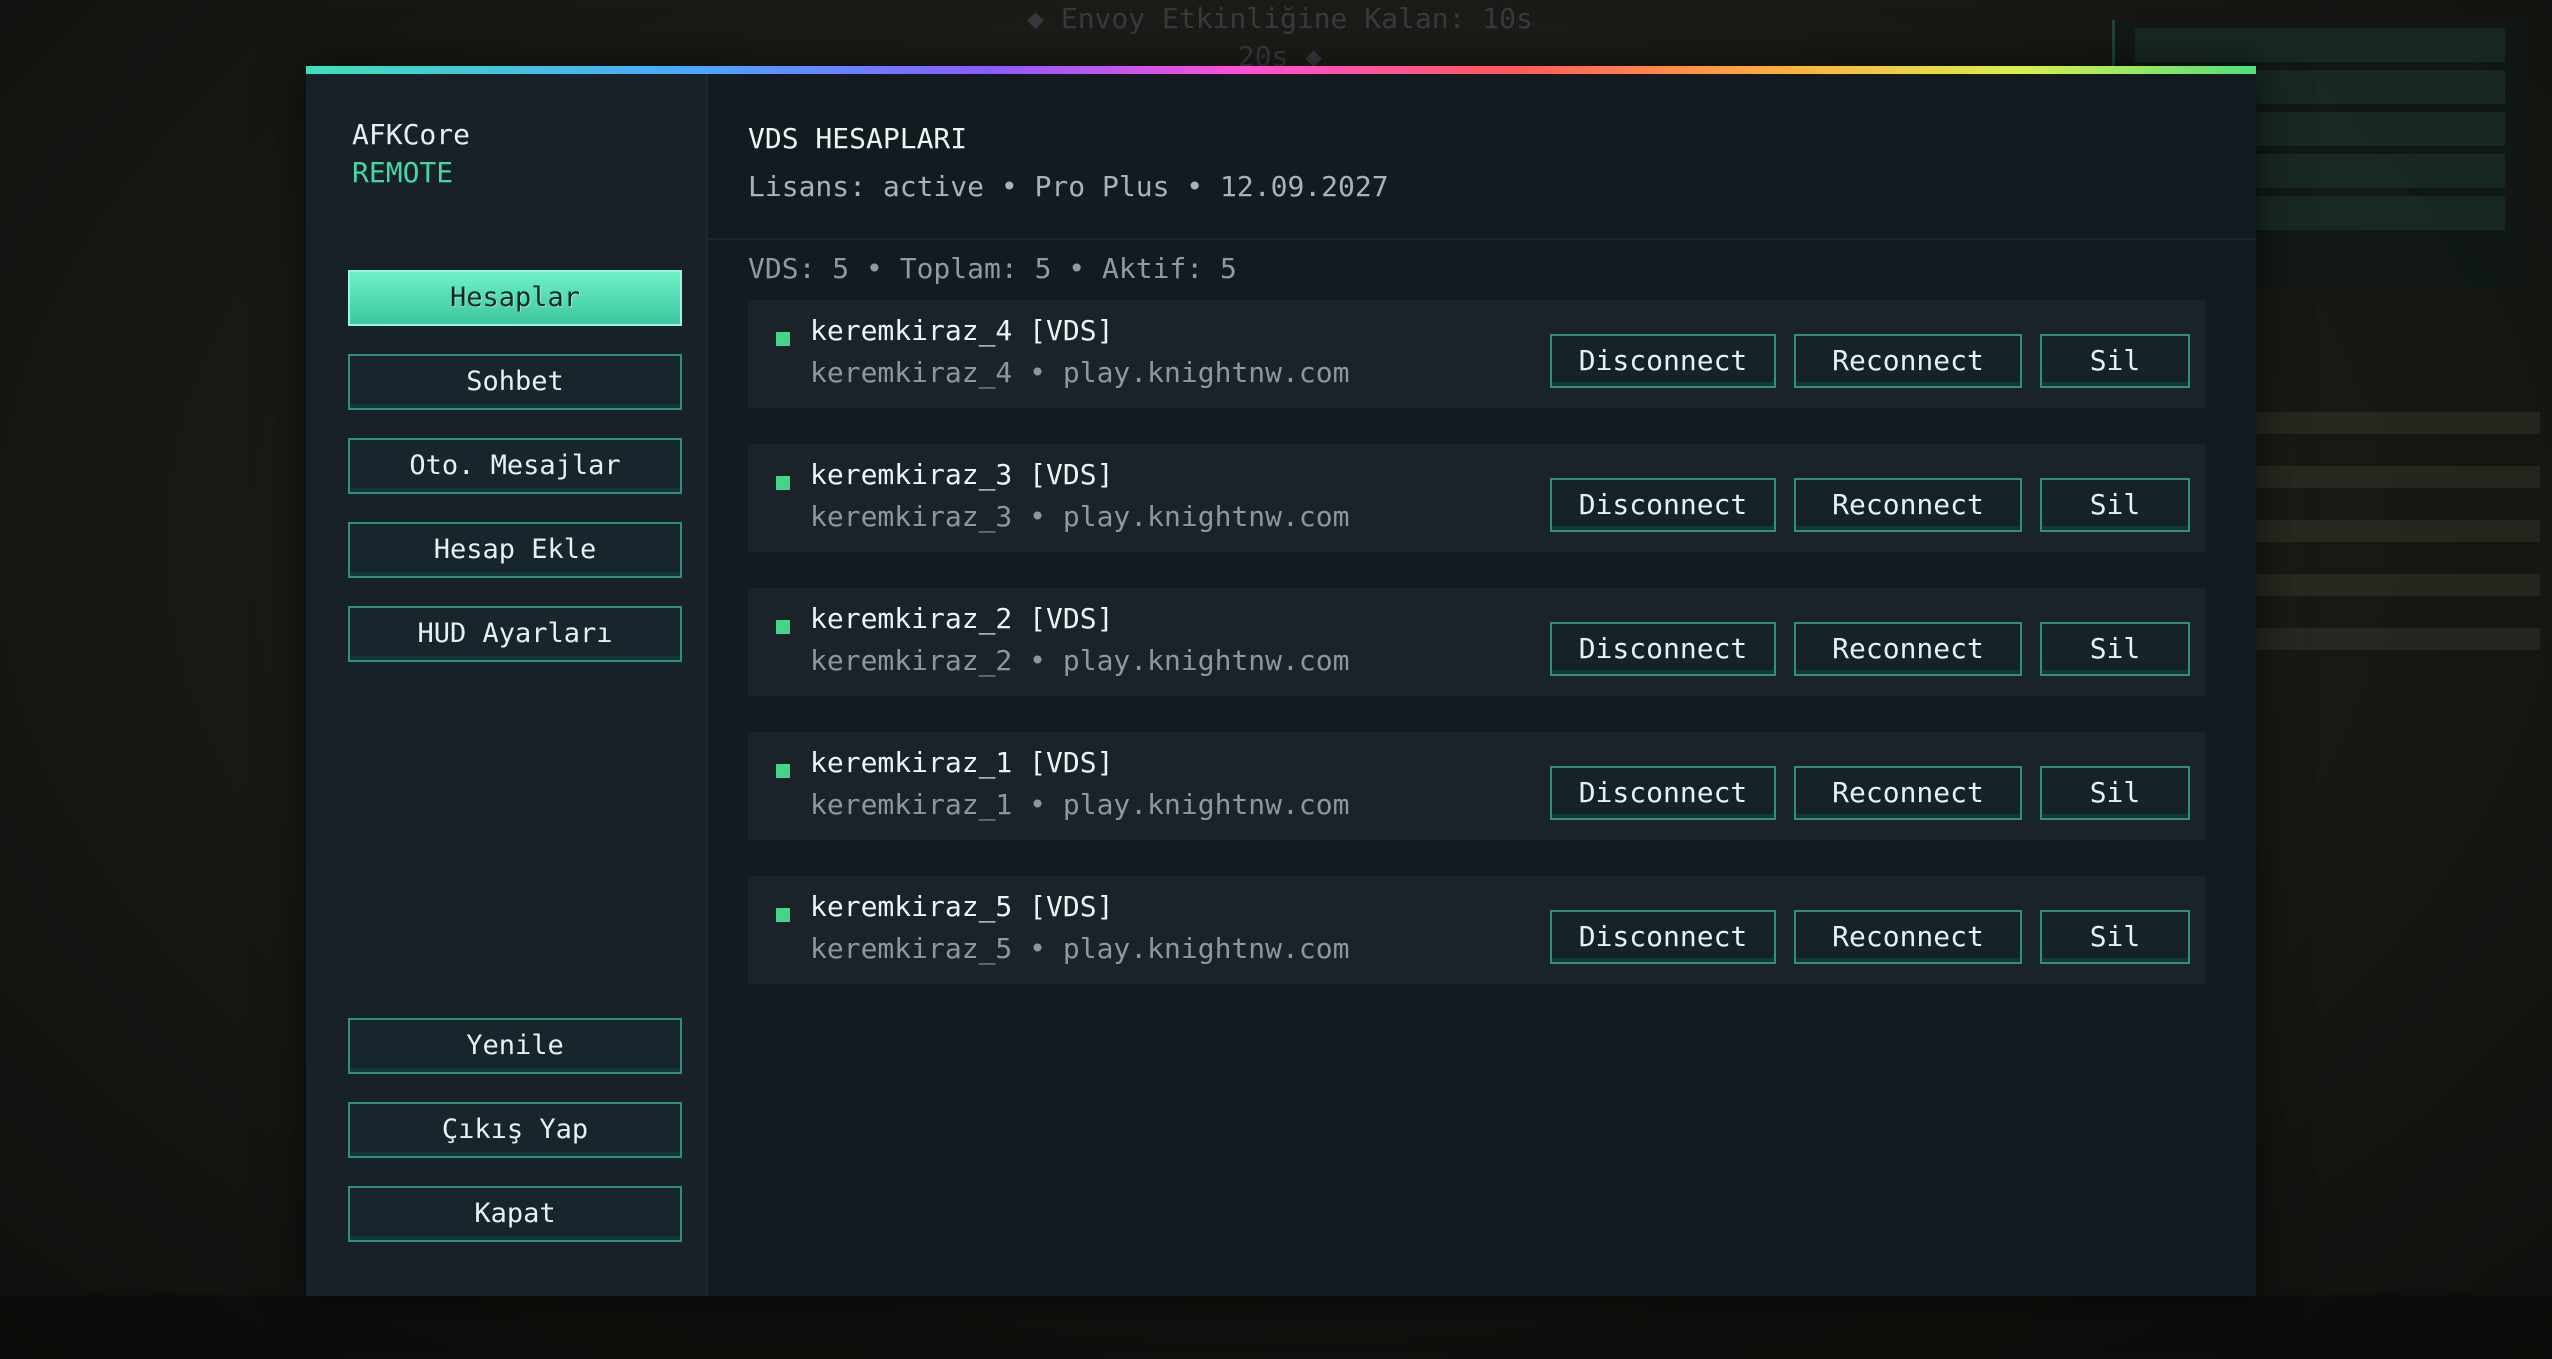  What do you see at coordinates (1080, 516) in the screenshot?
I see `account-server: keremkiraz_3 • play.knightnw.com` at bounding box center [1080, 516].